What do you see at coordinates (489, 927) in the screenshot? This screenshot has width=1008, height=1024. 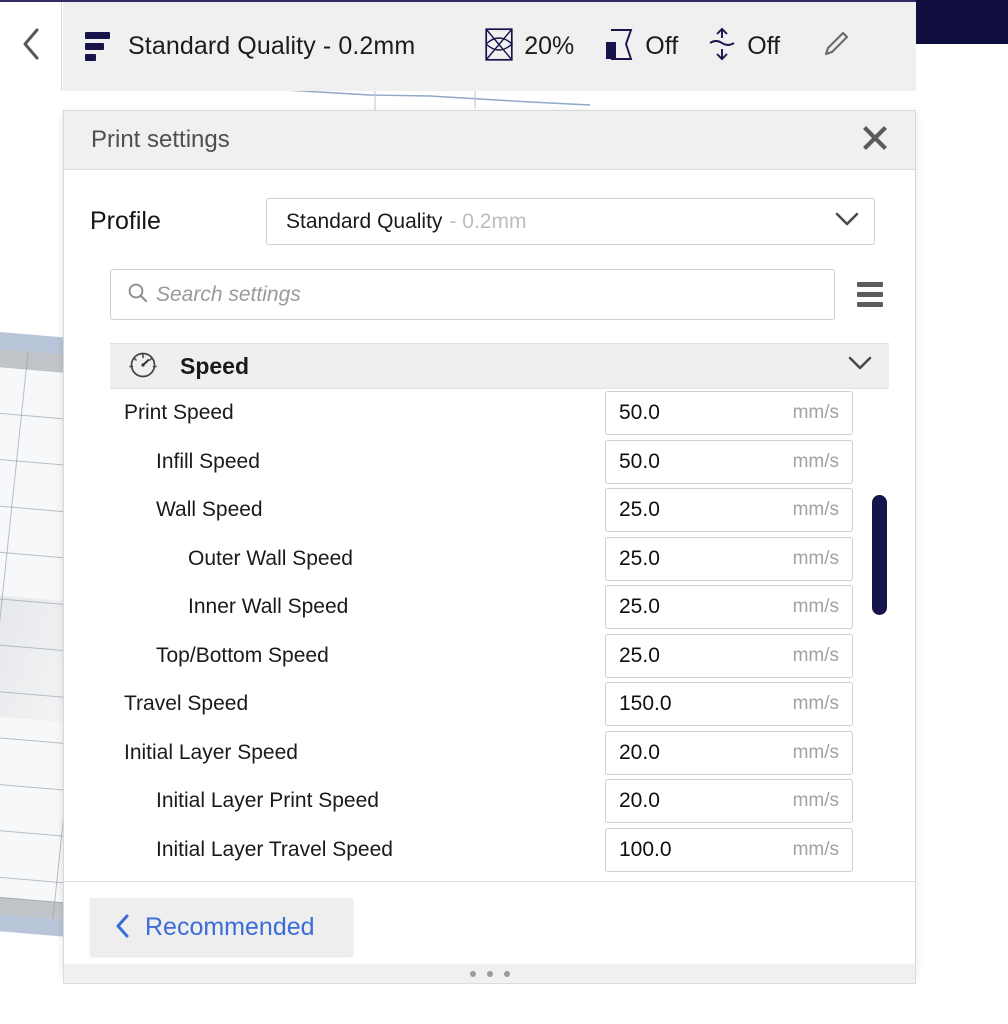 I see `panel-footer: Recommended` at bounding box center [489, 927].